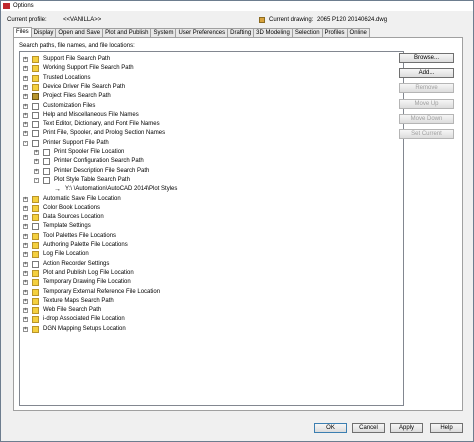 This screenshot has height=442, width=474. What do you see at coordinates (210, 319) in the screenshot?
I see `tree-item-i-drop-associated-file-location: + i-drop Associated File Location` at bounding box center [210, 319].